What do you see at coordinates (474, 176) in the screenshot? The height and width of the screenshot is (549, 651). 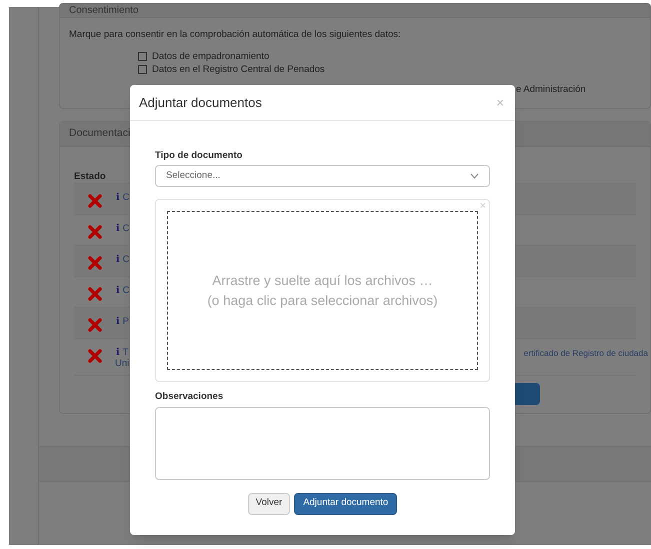 I see `chevron-down-icon` at bounding box center [474, 176].